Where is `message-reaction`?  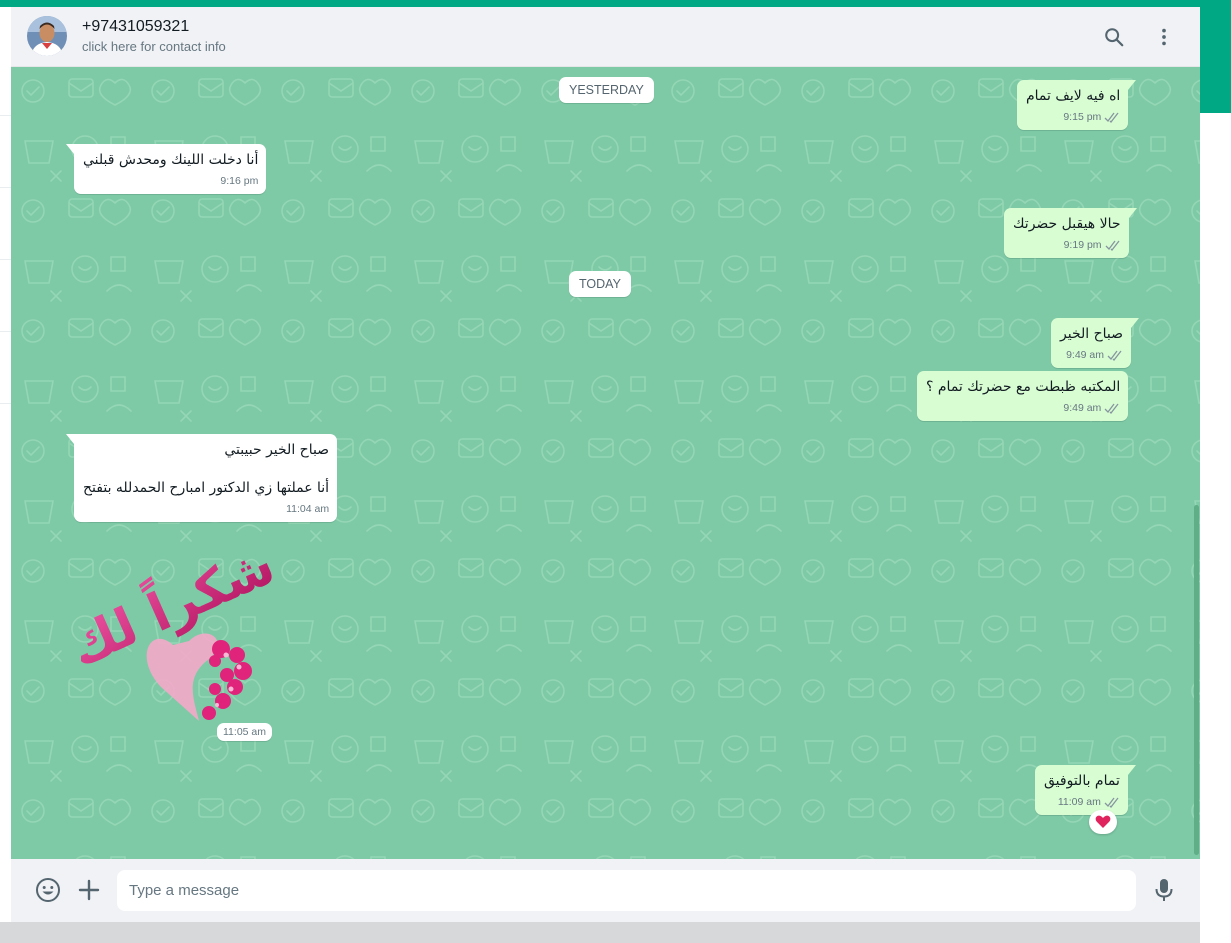
message-reaction is located at coordinates (1103, 822).